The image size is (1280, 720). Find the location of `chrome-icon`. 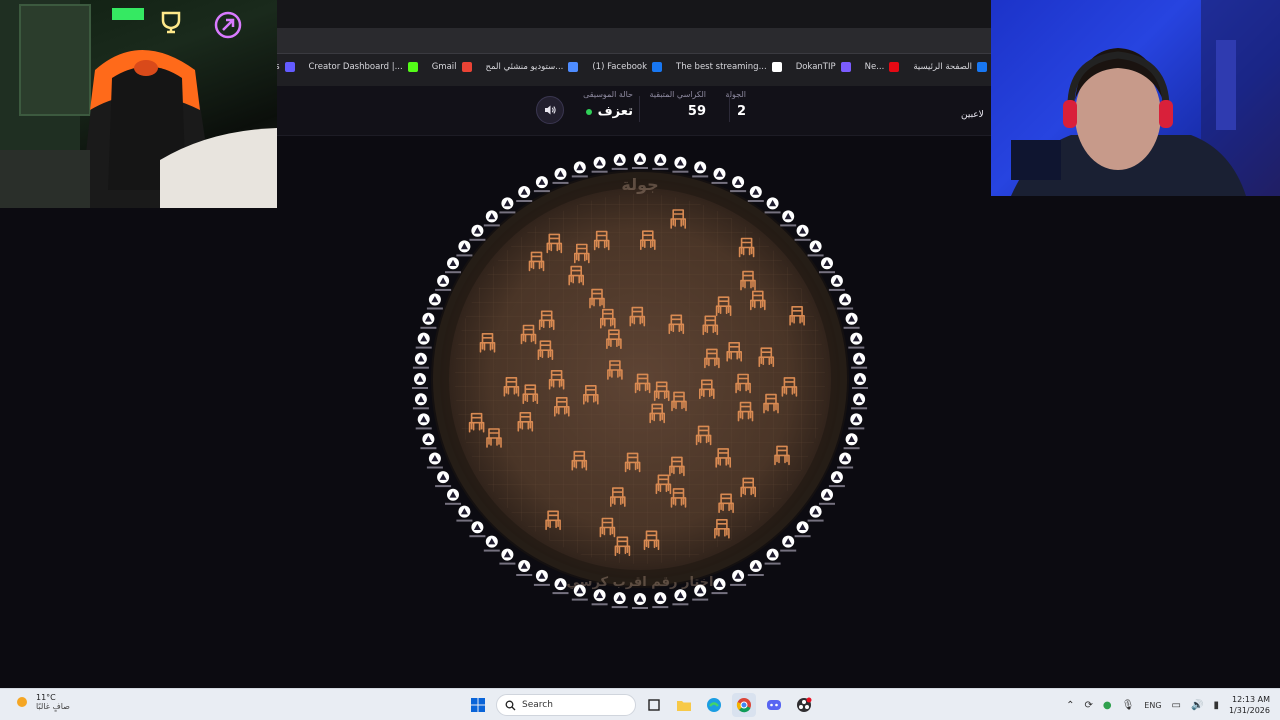

chrome-icon is located at coordinates (744, 705).